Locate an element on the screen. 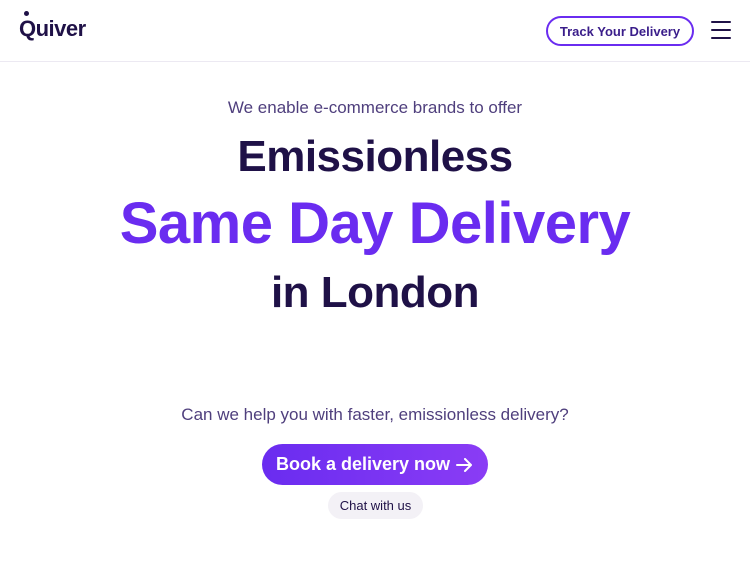  book-delivery-button: Book a delivery now is located at coordinates (375, 464).